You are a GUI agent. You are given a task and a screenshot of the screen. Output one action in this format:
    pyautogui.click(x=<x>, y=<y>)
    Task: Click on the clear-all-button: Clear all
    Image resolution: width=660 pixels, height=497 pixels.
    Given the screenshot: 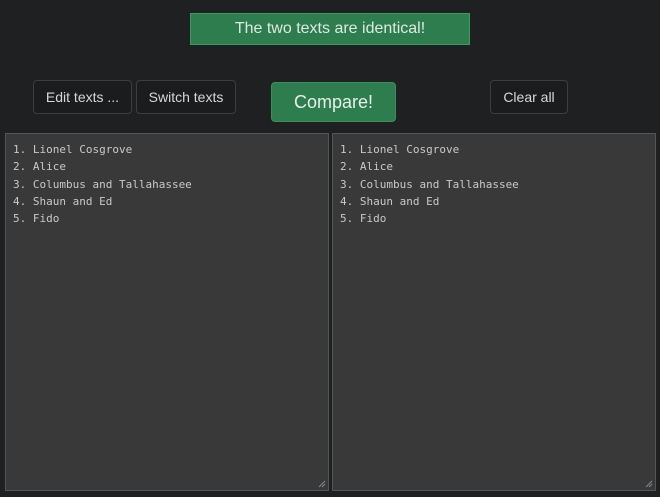 What is the action you would take?
    pyautogui.click(x=529, y=97)
    